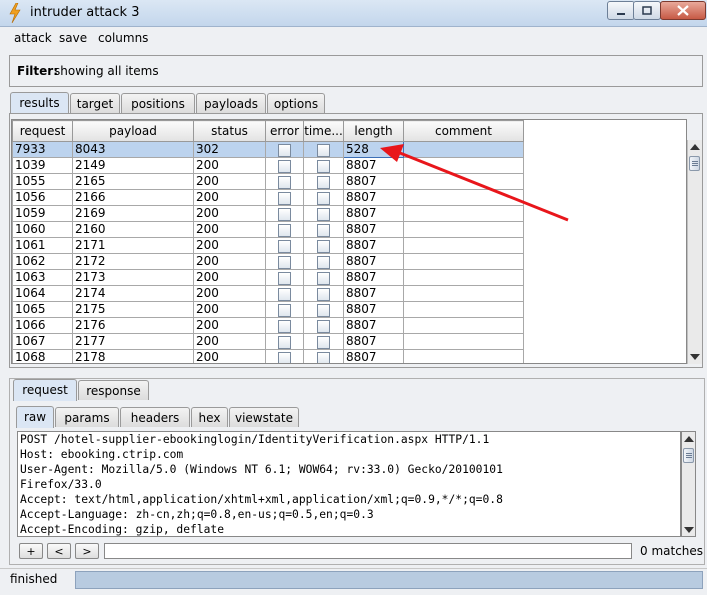 This screenshot has height=595, width=707. What do you see at coordinates (102, 454) in the screenshot?
I see `request-line: Host: ebooking.ctrip.com` at bounding box center [102, 454].